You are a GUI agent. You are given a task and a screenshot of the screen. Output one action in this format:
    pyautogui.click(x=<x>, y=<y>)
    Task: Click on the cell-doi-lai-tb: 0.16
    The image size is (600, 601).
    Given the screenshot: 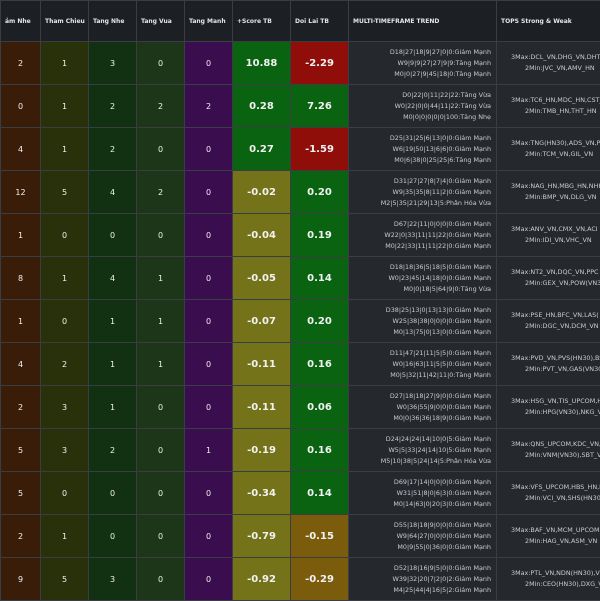 What is the action you would take?
    pyautogui.click(x=320, y=364)
    